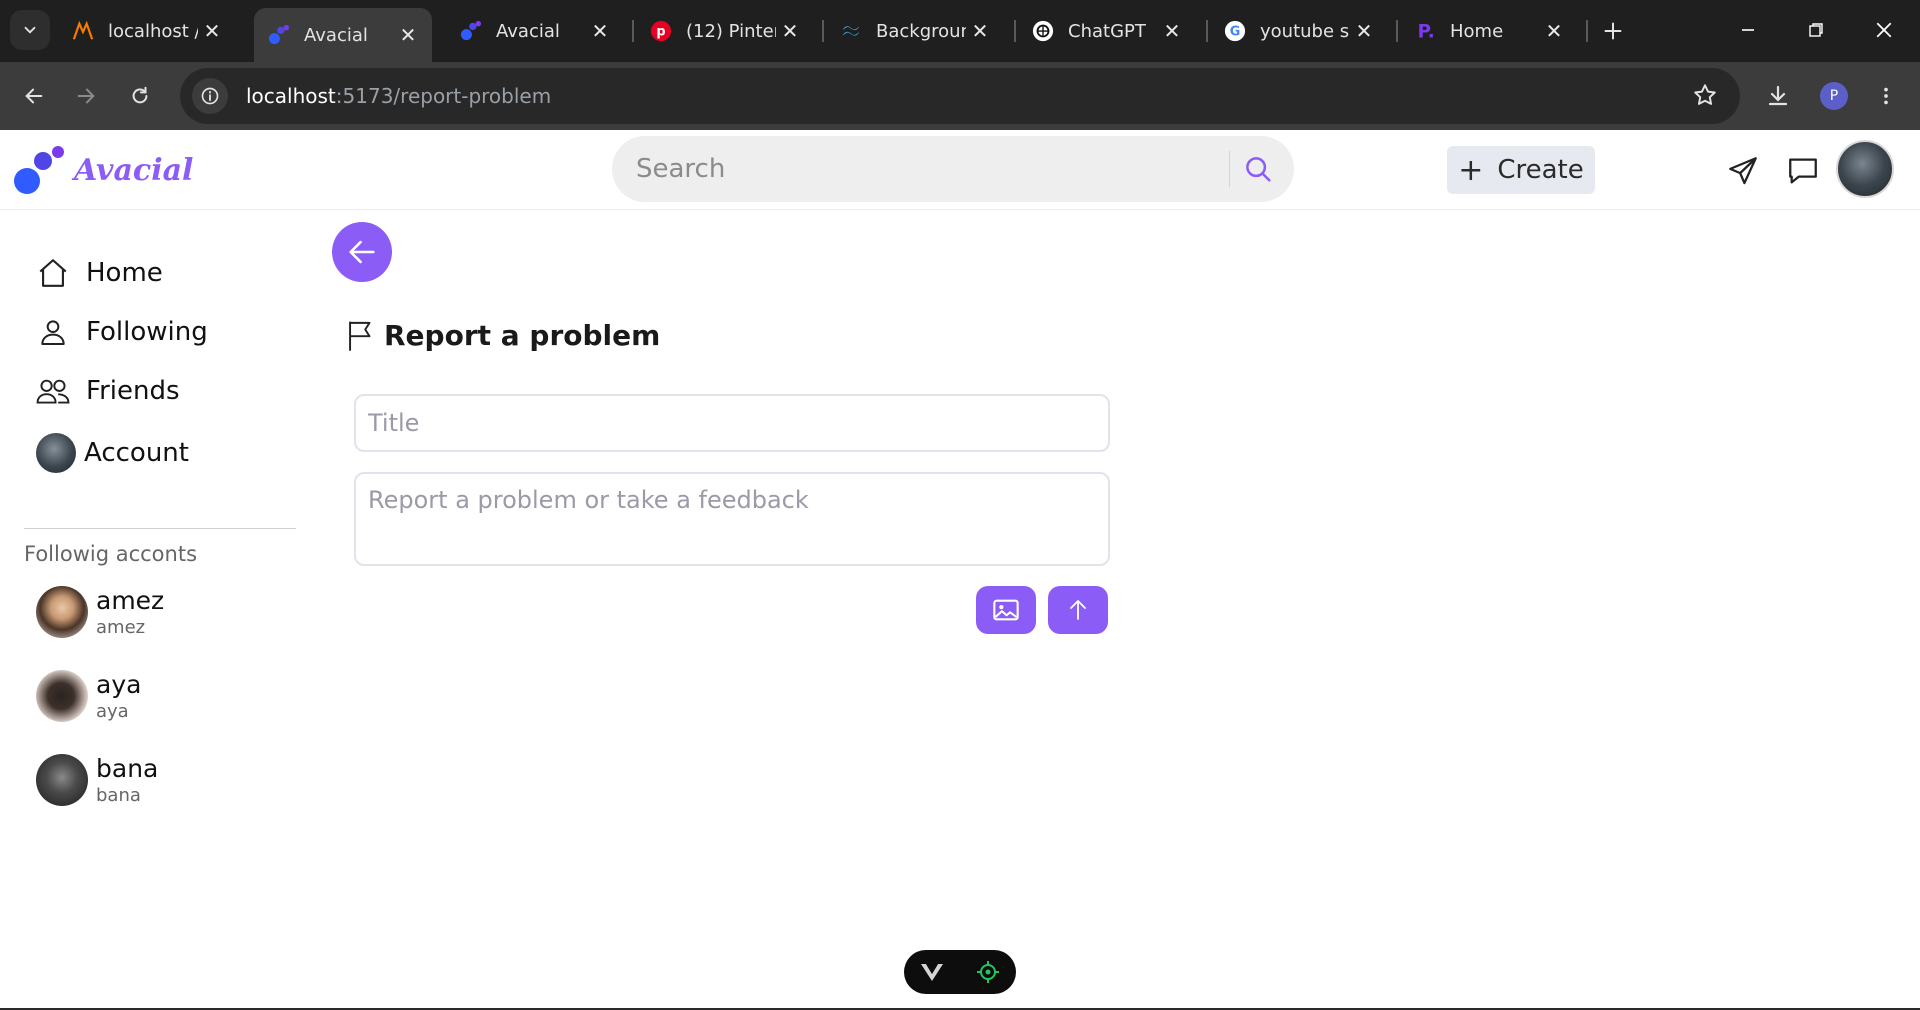 The image size is (1920, 1010). Describe the element at coordinates (851, 31) in the screenshot. I see `tailwind-icon` at that location.